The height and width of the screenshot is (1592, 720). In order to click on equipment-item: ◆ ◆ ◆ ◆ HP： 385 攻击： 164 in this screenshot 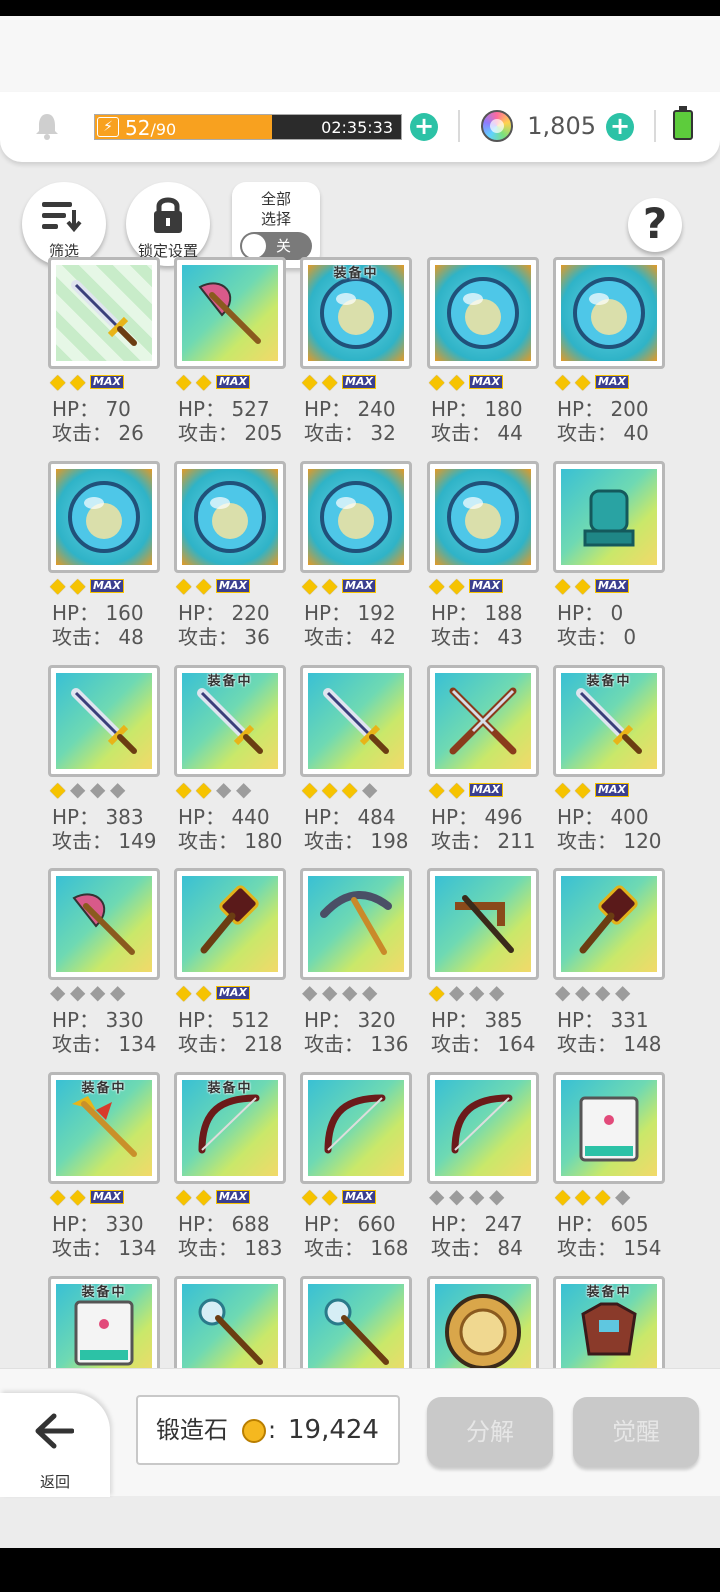, I will do `click(483, 963)`.